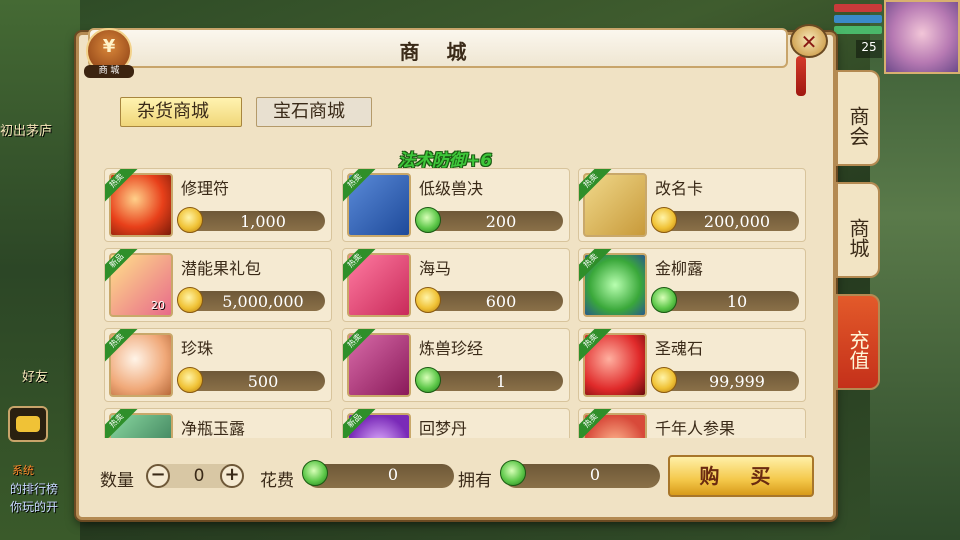 The image size is (960, 540). Describe the element at coordinates (858, 342) in the screenshot. I see `tab-recharge: 充值` at that location.